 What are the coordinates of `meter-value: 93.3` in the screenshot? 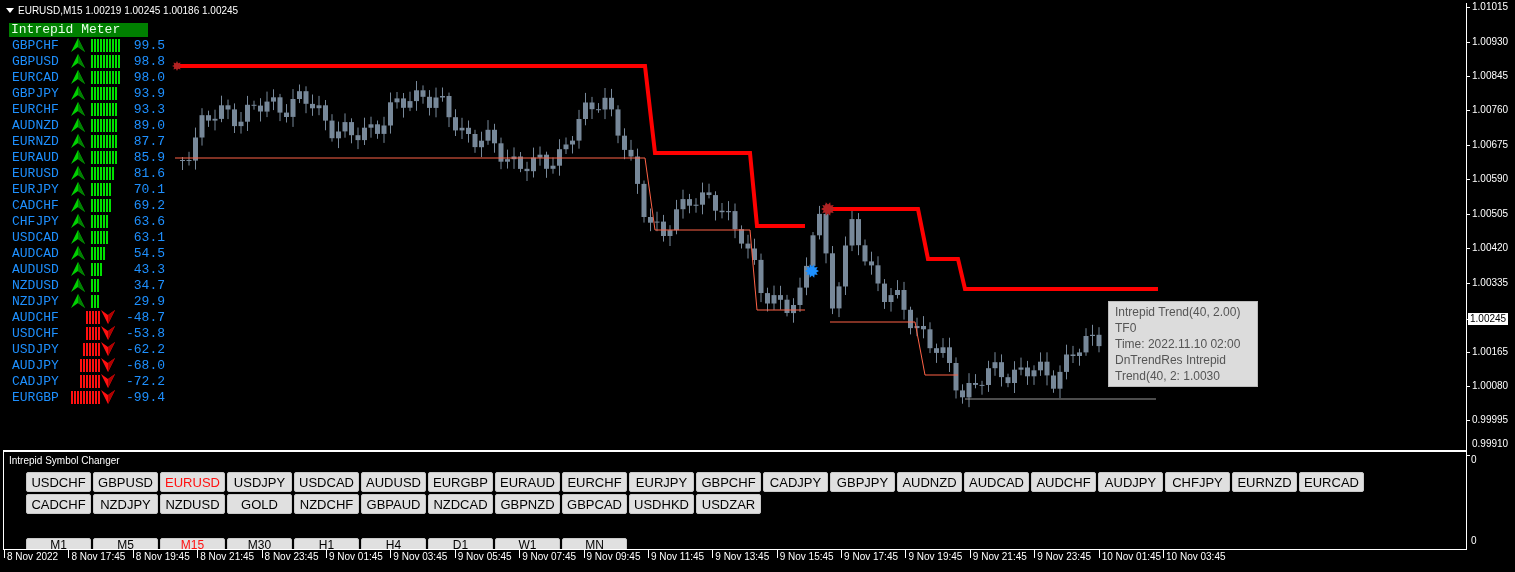 It's located at (148, 109).